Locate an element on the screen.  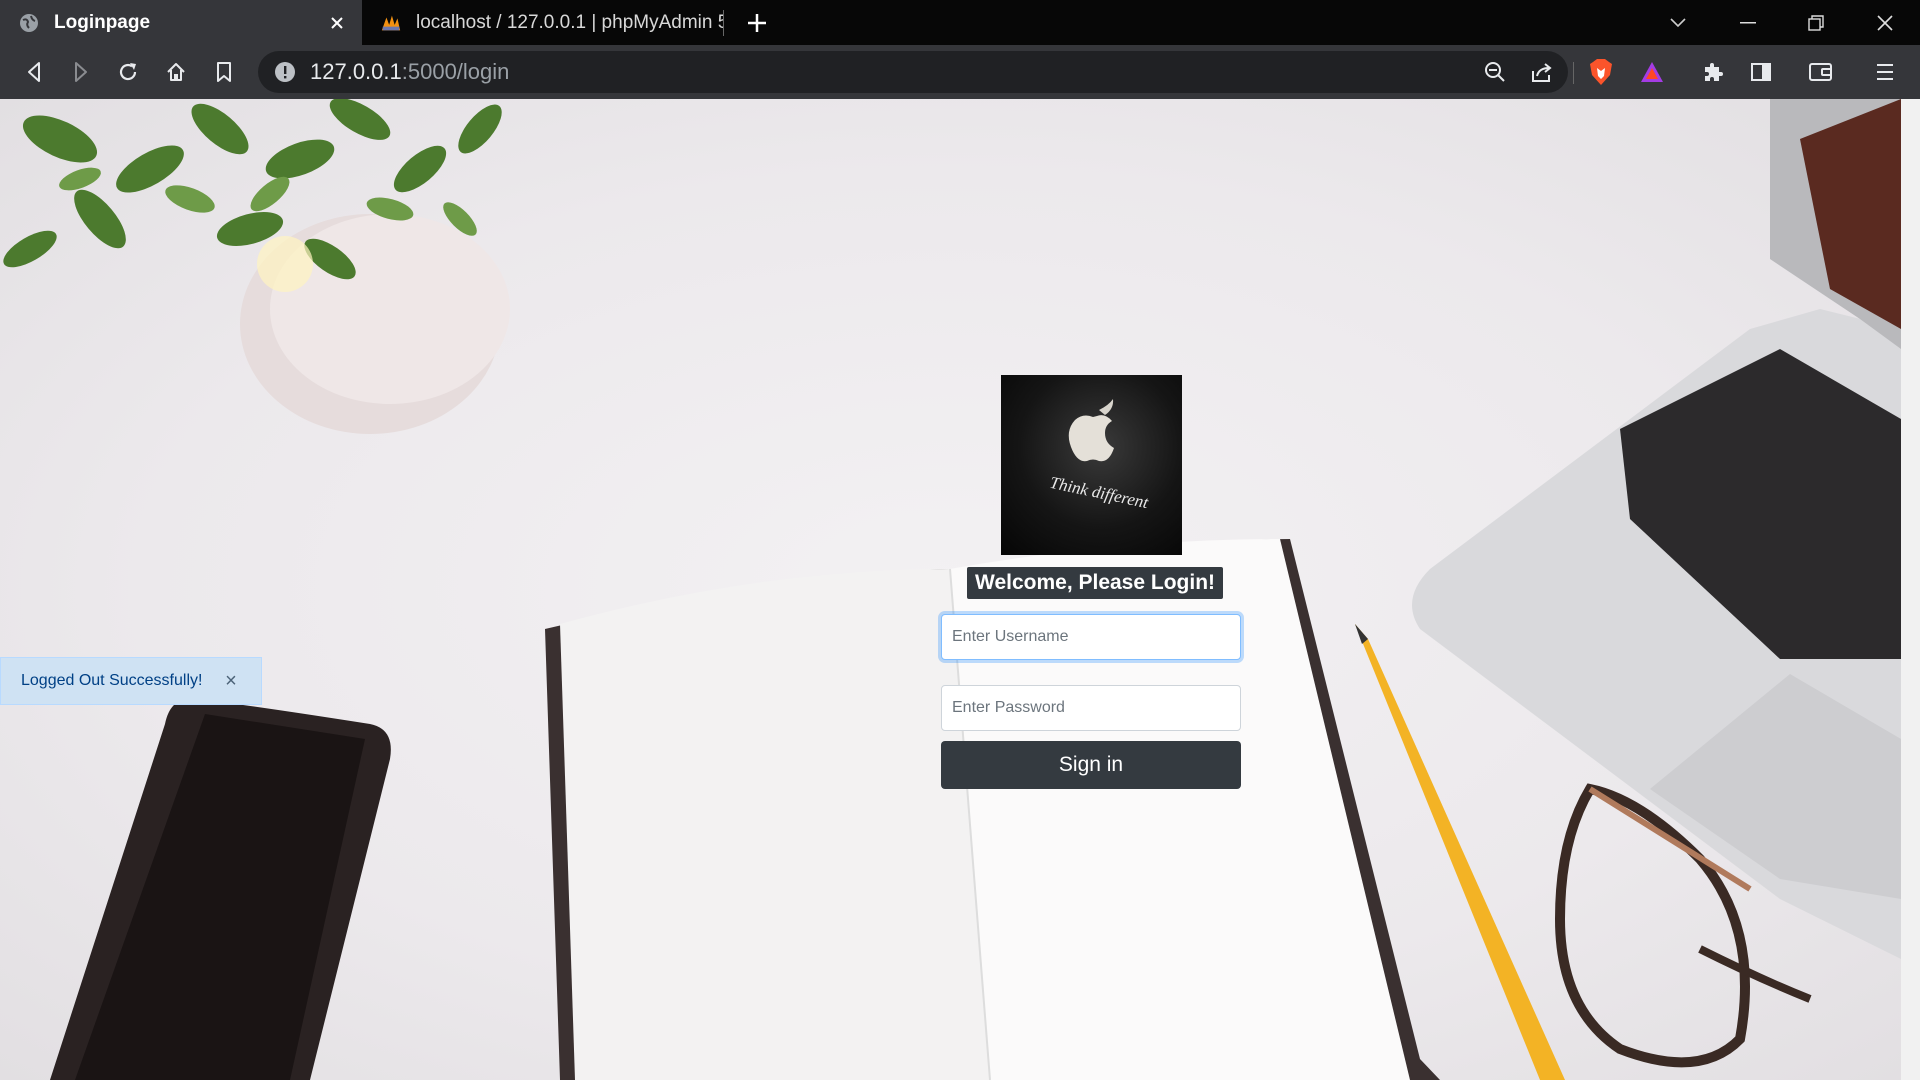
apple-icon is located at coordinates (1091, 430).